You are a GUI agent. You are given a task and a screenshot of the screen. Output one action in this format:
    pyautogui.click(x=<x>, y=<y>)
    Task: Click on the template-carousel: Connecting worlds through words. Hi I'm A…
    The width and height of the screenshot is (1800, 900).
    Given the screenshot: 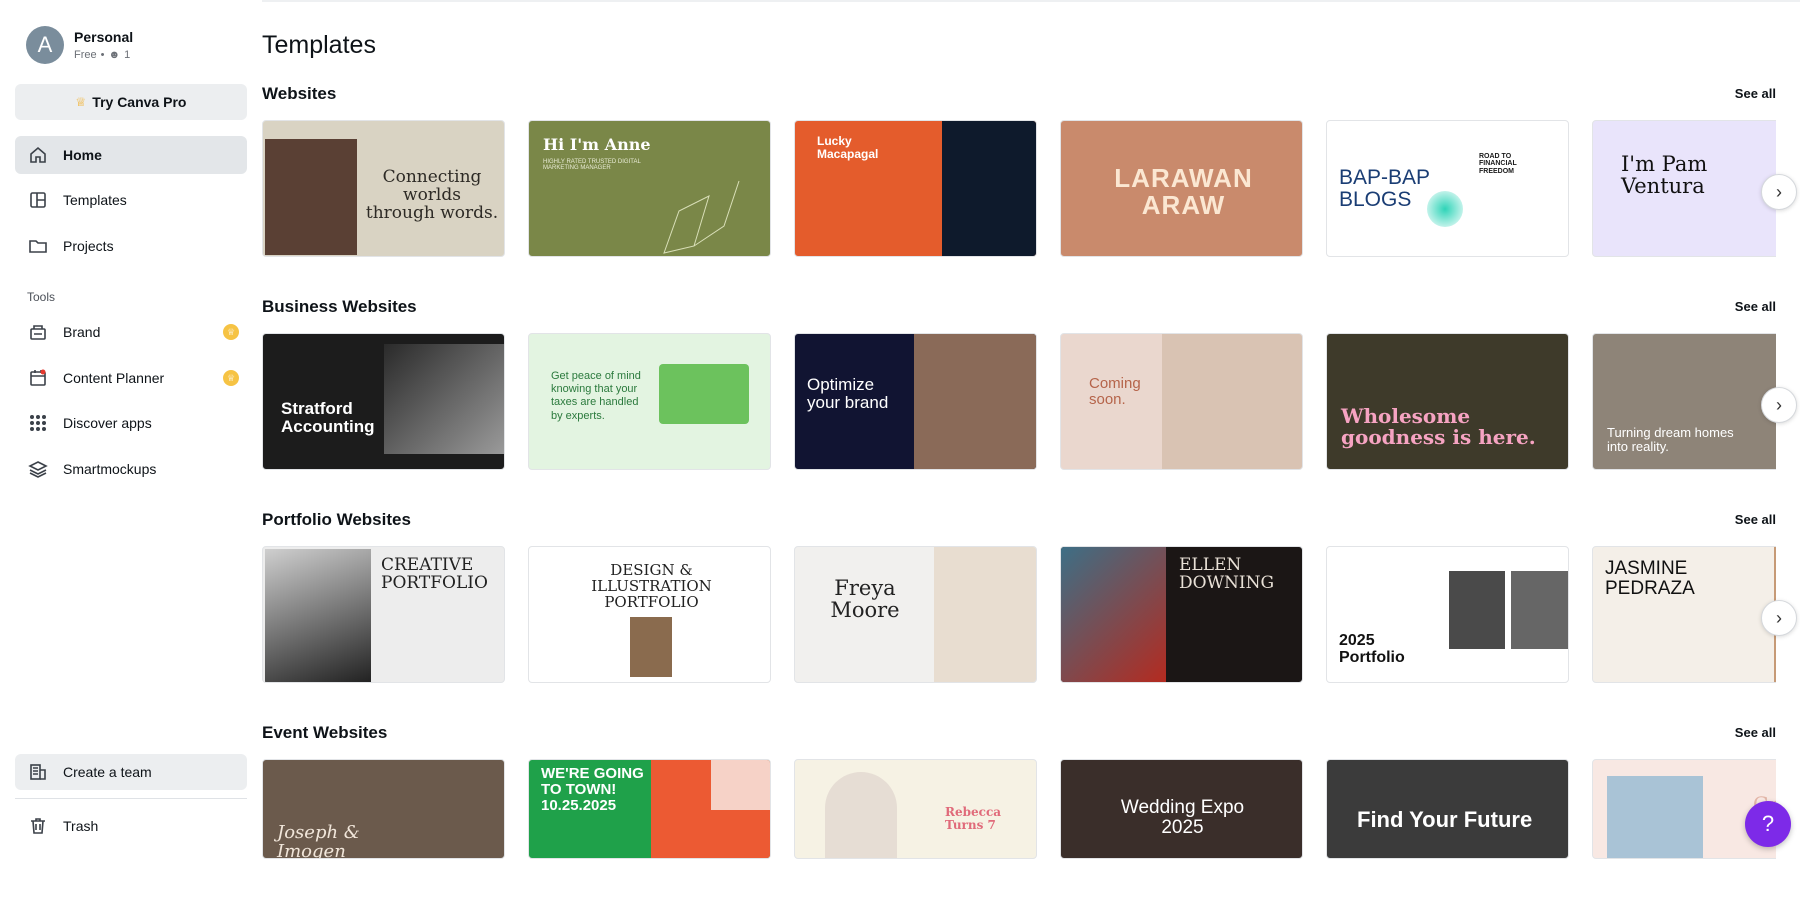 What is the action you would take?
    pyautogui.click(x=1019, y=189)
    